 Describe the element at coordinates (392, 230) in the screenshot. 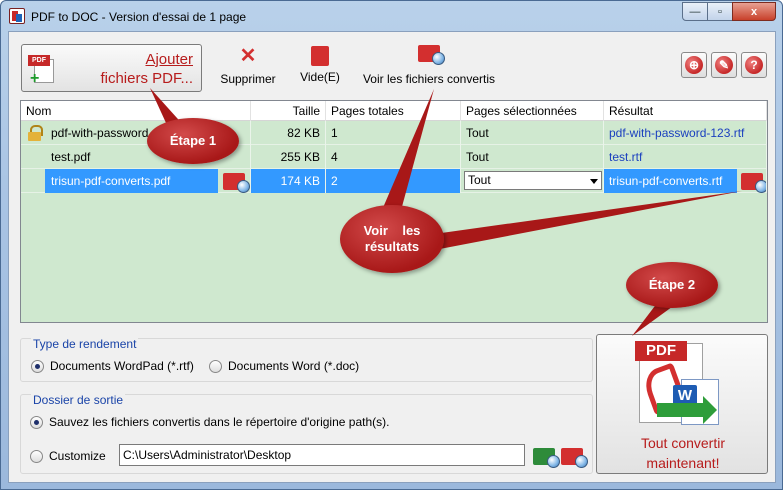

I see `view-results-line1: Voir les` at that location.